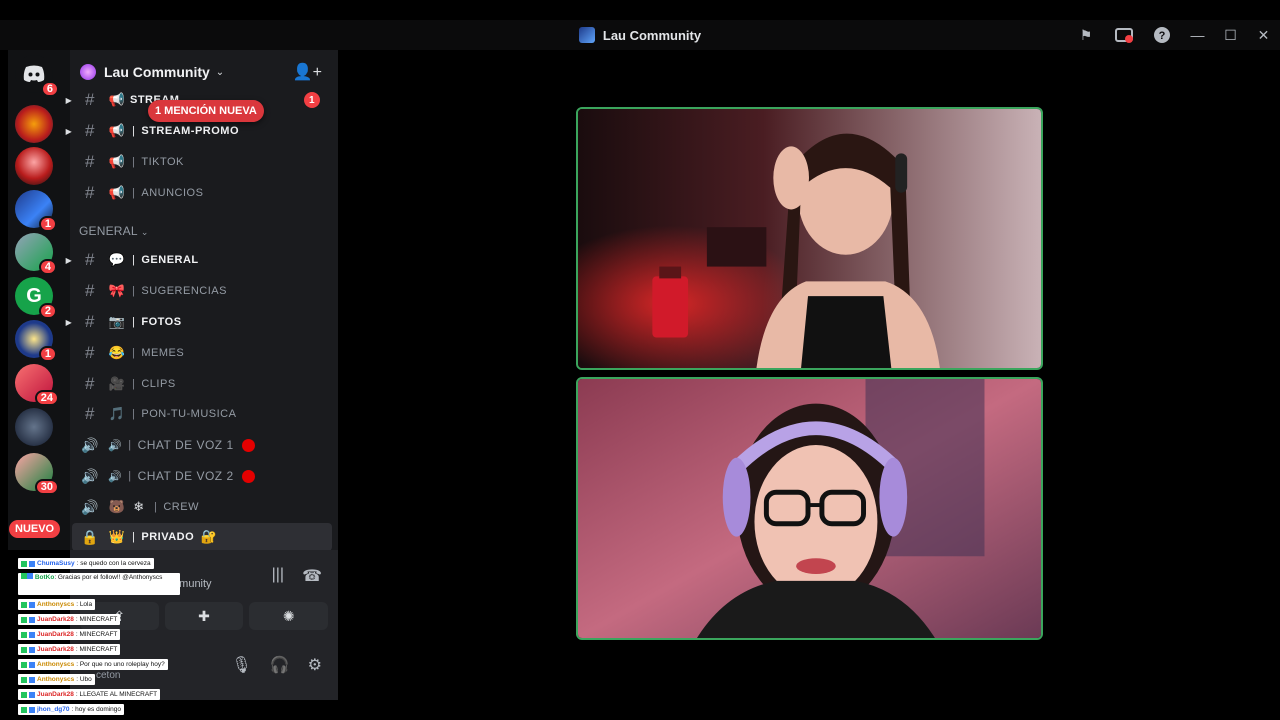 Image resolution: width=1280 pixels, height=720 pixels. I want to click on microphone-icon: 🎙, so click(241, 665).